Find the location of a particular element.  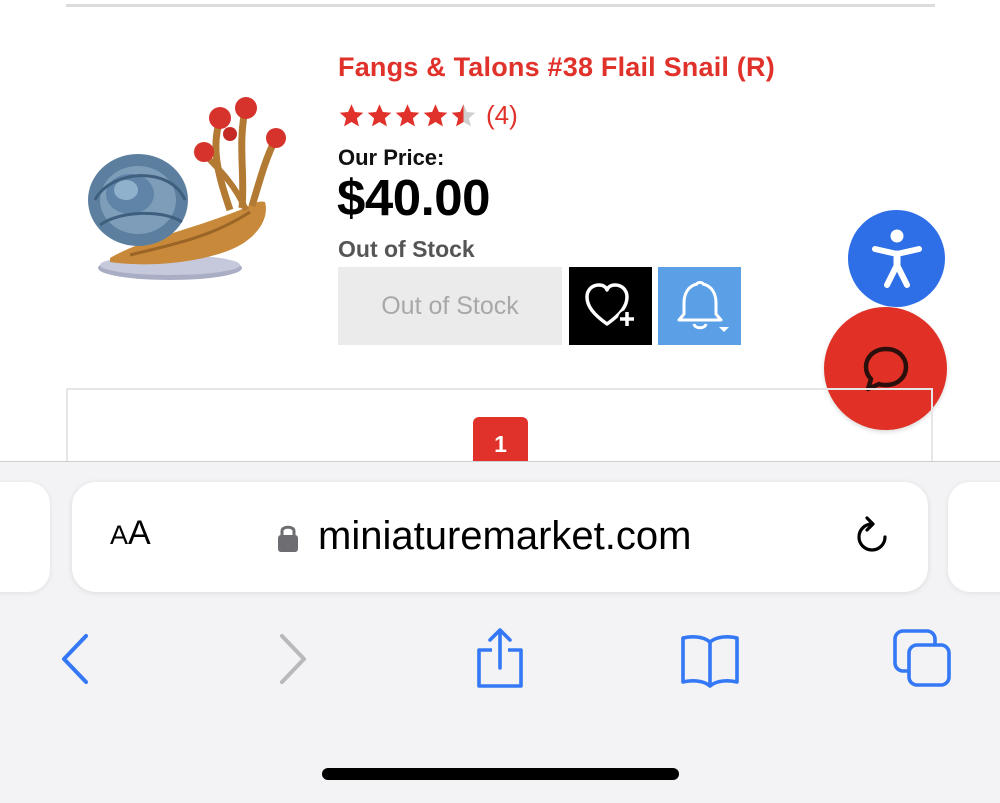

chevron-left-icon is located at coordinates (75, 659).